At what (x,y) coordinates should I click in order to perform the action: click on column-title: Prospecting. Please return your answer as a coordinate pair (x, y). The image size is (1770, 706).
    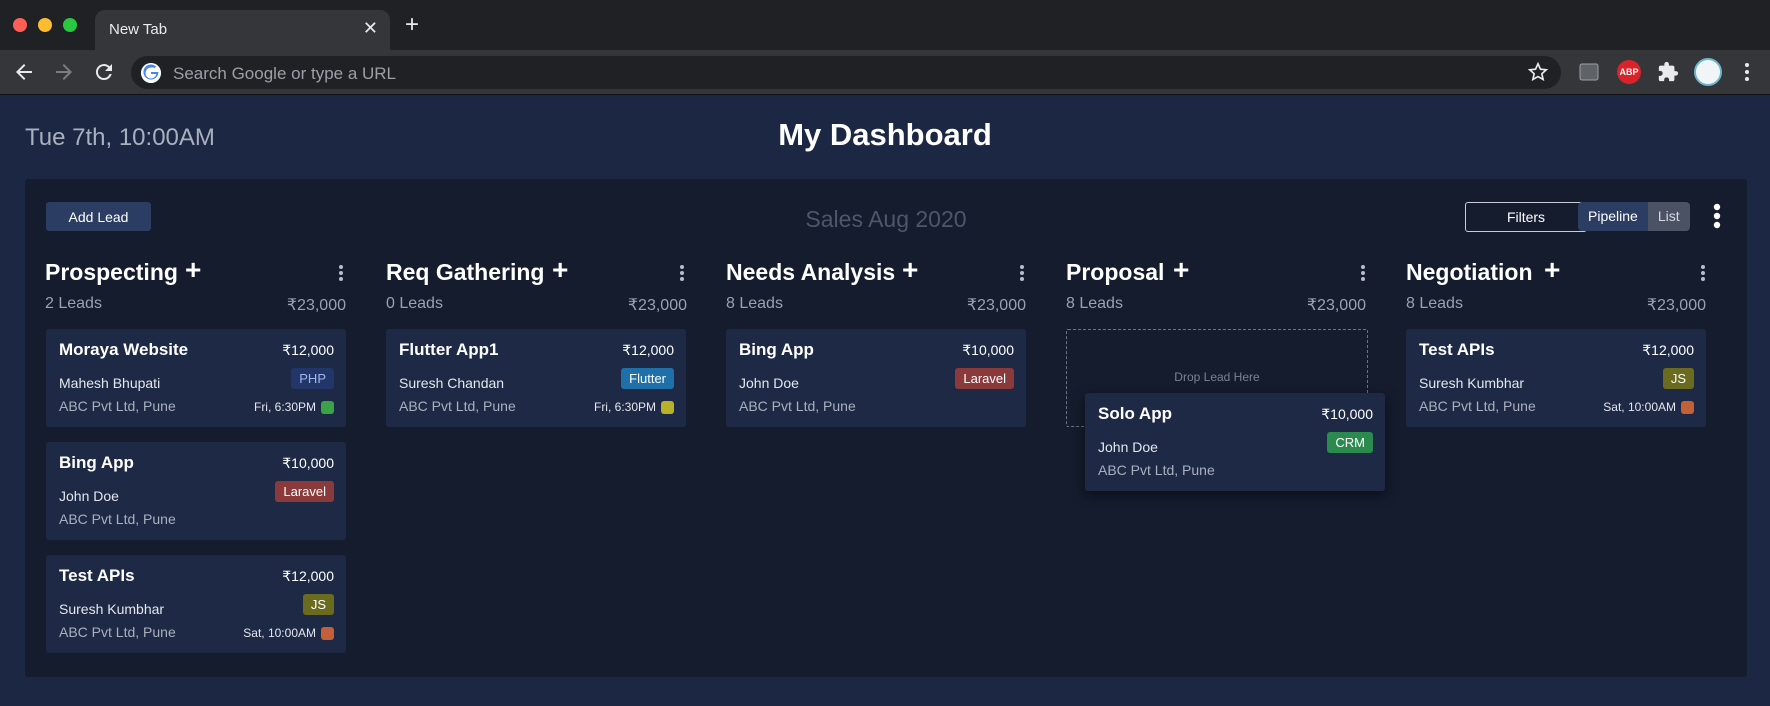
    Looking at the image, I should click on (111, 272).